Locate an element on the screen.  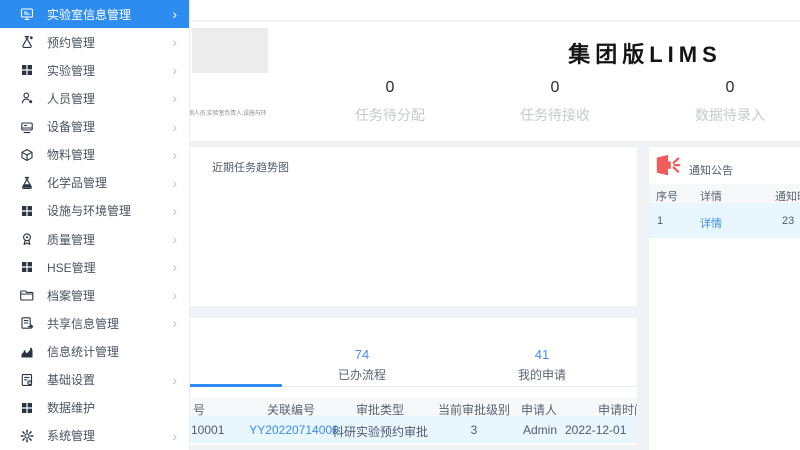
sidebar-item-label: 共享信息管理 is located at coordinates (83, 323).